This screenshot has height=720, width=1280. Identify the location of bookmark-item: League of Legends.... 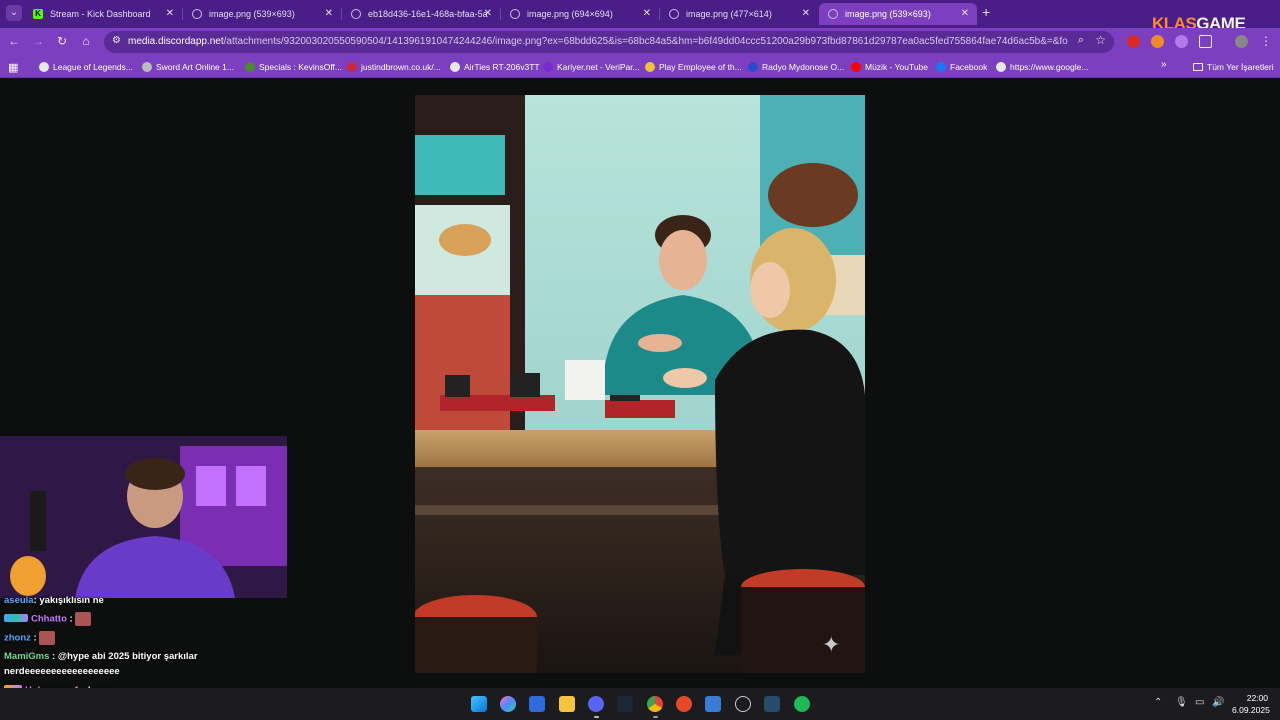
(86, 67).